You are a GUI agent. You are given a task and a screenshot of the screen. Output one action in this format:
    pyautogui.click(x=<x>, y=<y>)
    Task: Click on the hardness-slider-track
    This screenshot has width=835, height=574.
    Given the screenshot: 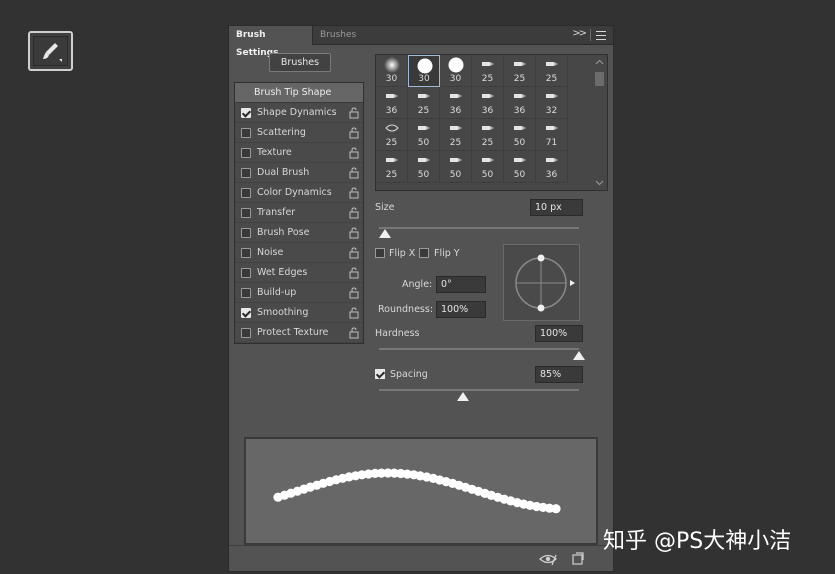 What is the action you would take?
    pyautogui.click(x=479, y=349)
    